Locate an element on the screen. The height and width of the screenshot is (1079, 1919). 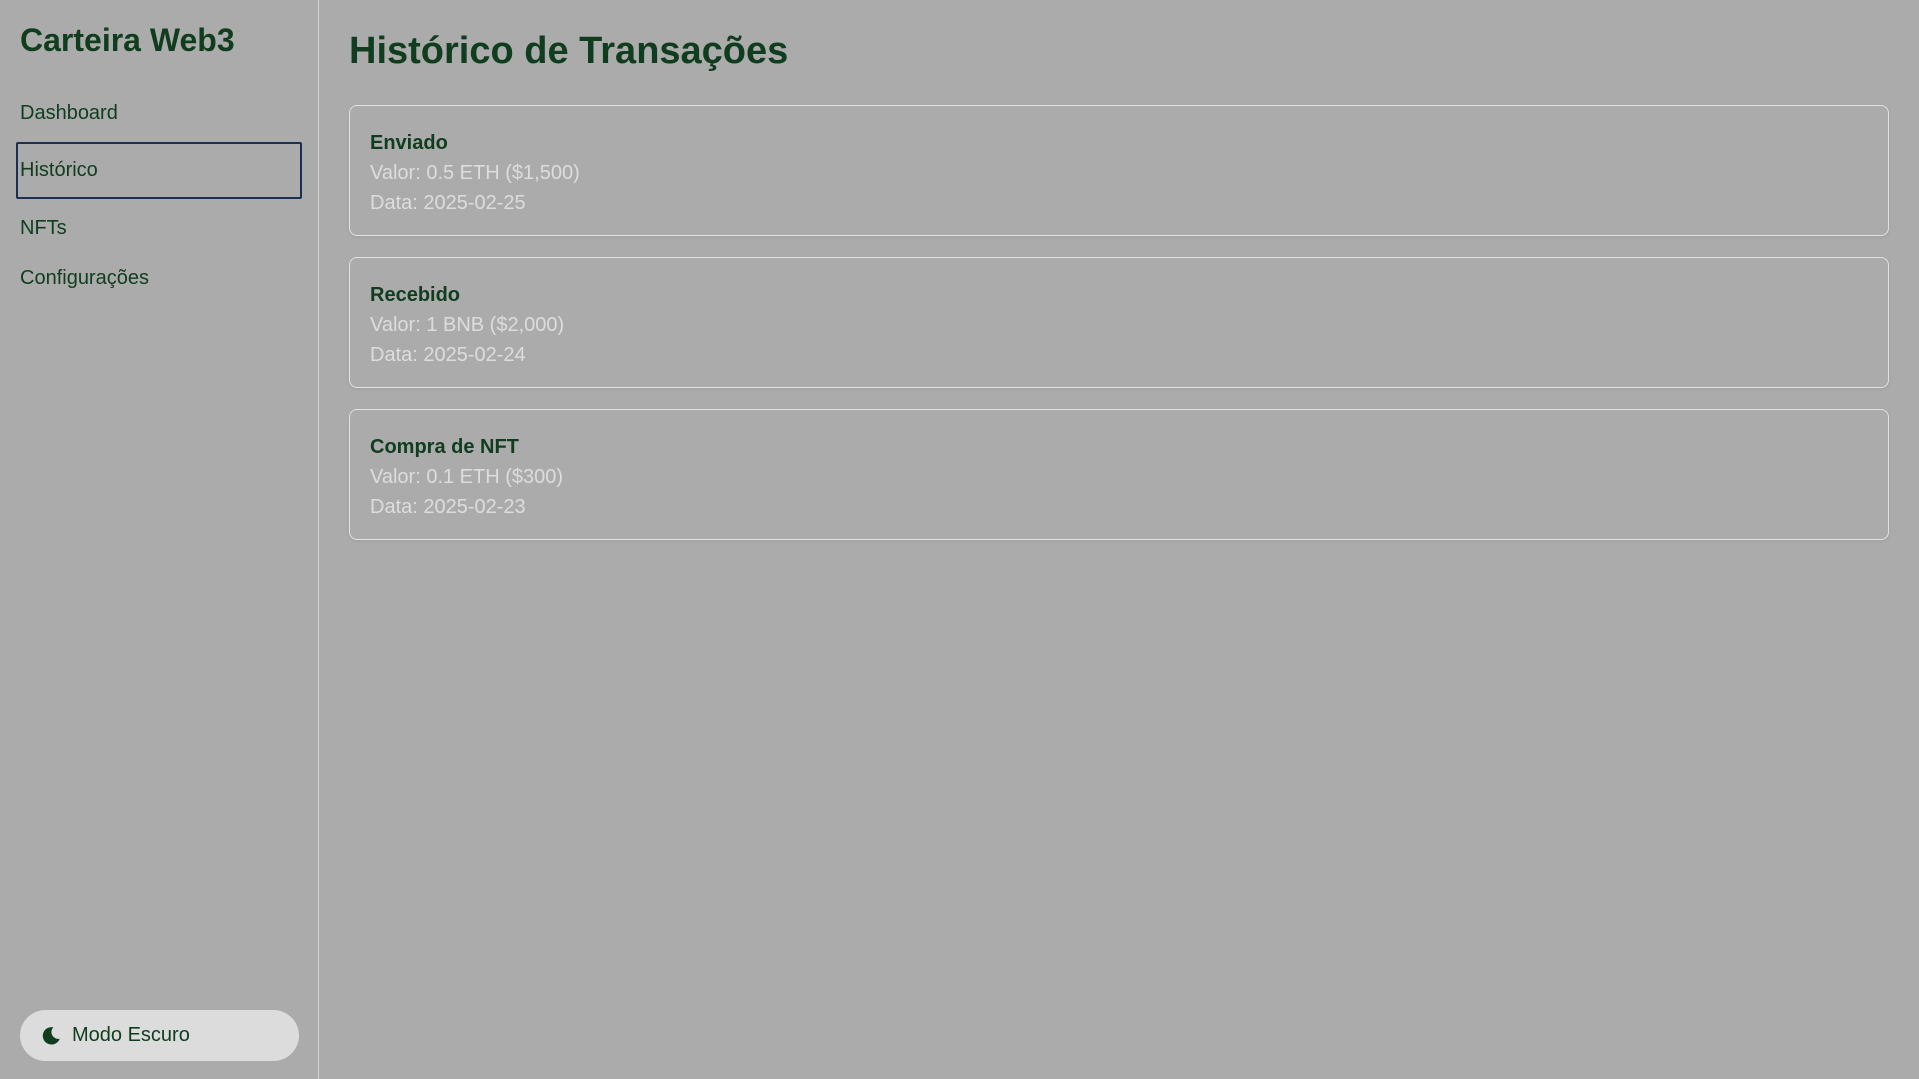
transaction-date: Data: 2025-02-23 is located at coordinates (448, 507).